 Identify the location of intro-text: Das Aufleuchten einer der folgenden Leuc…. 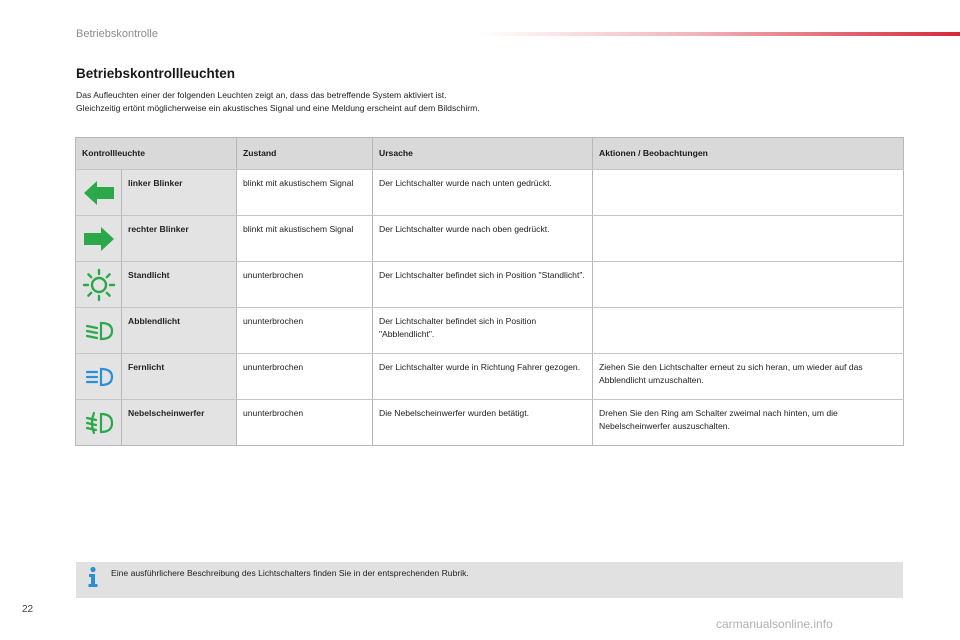
(486, 102).